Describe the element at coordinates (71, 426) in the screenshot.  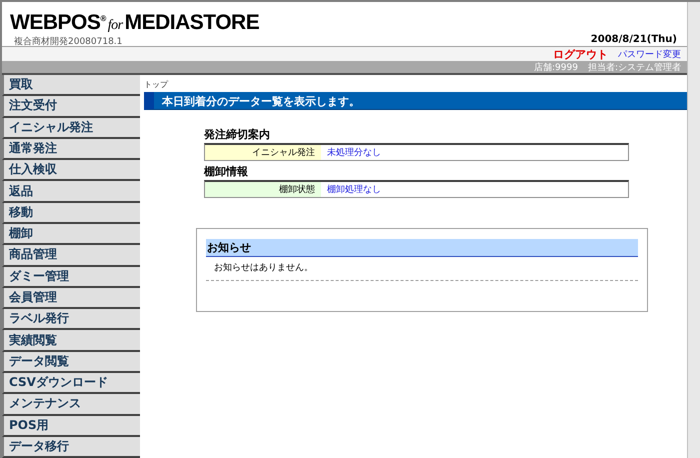
I see `sidebar-item: POS用` at that location.